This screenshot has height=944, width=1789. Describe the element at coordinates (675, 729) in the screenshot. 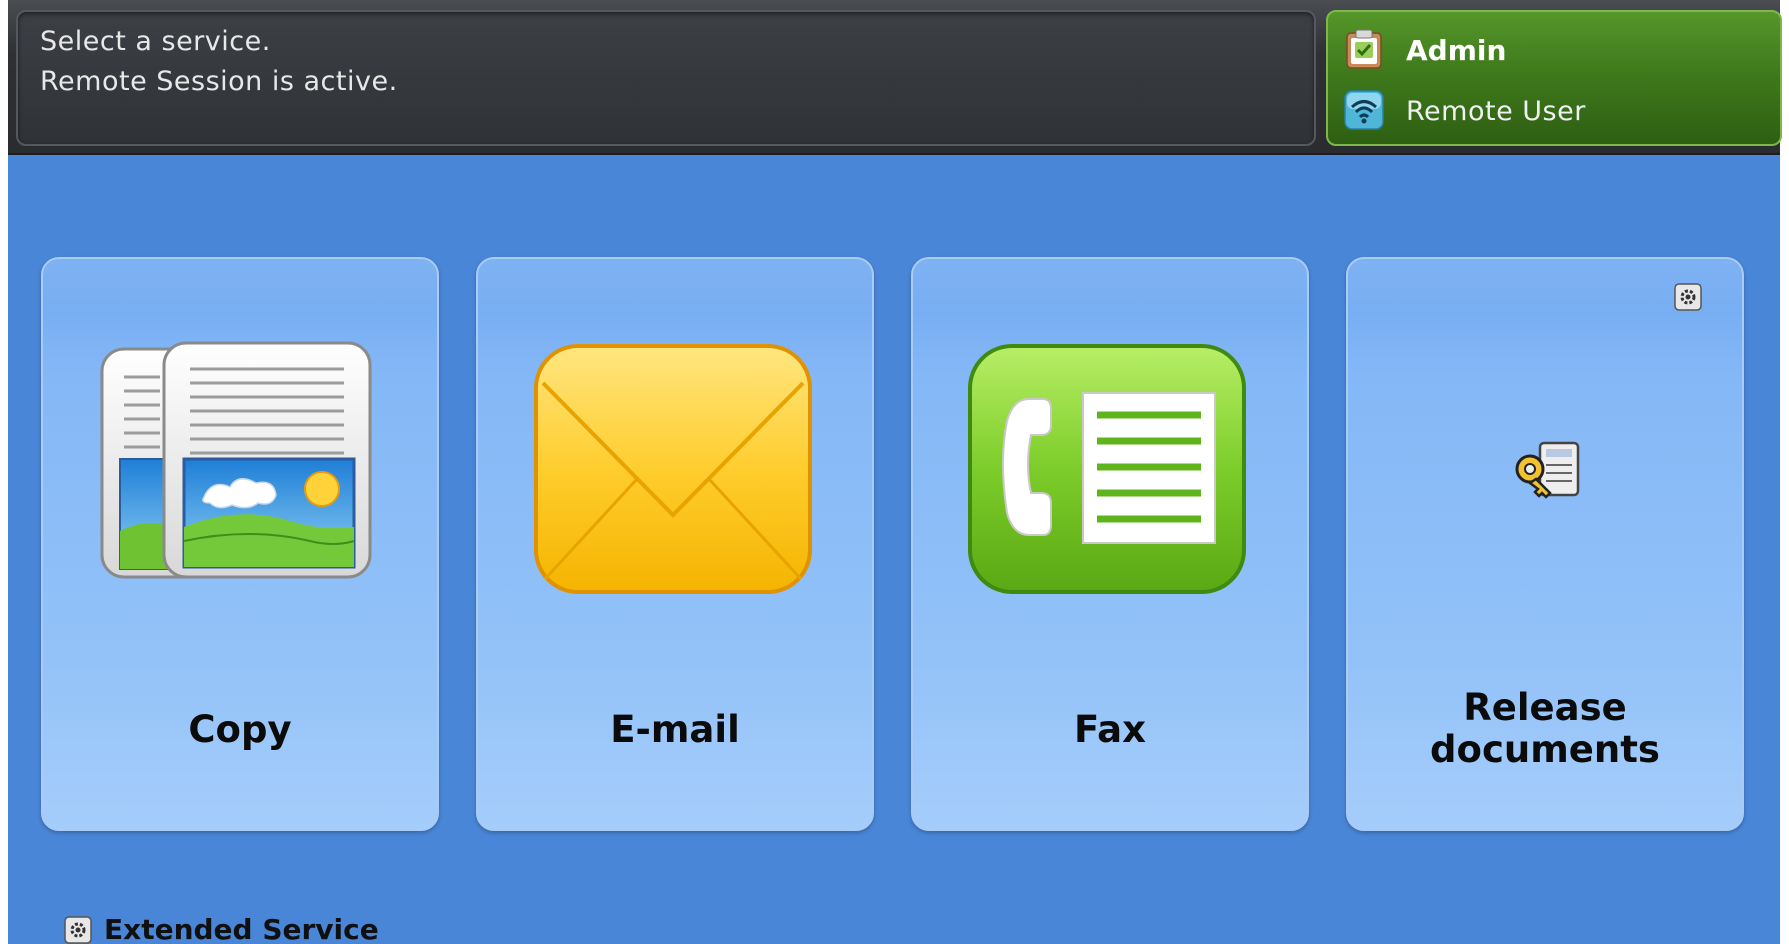

I see `email-label: E-mail` at that location.